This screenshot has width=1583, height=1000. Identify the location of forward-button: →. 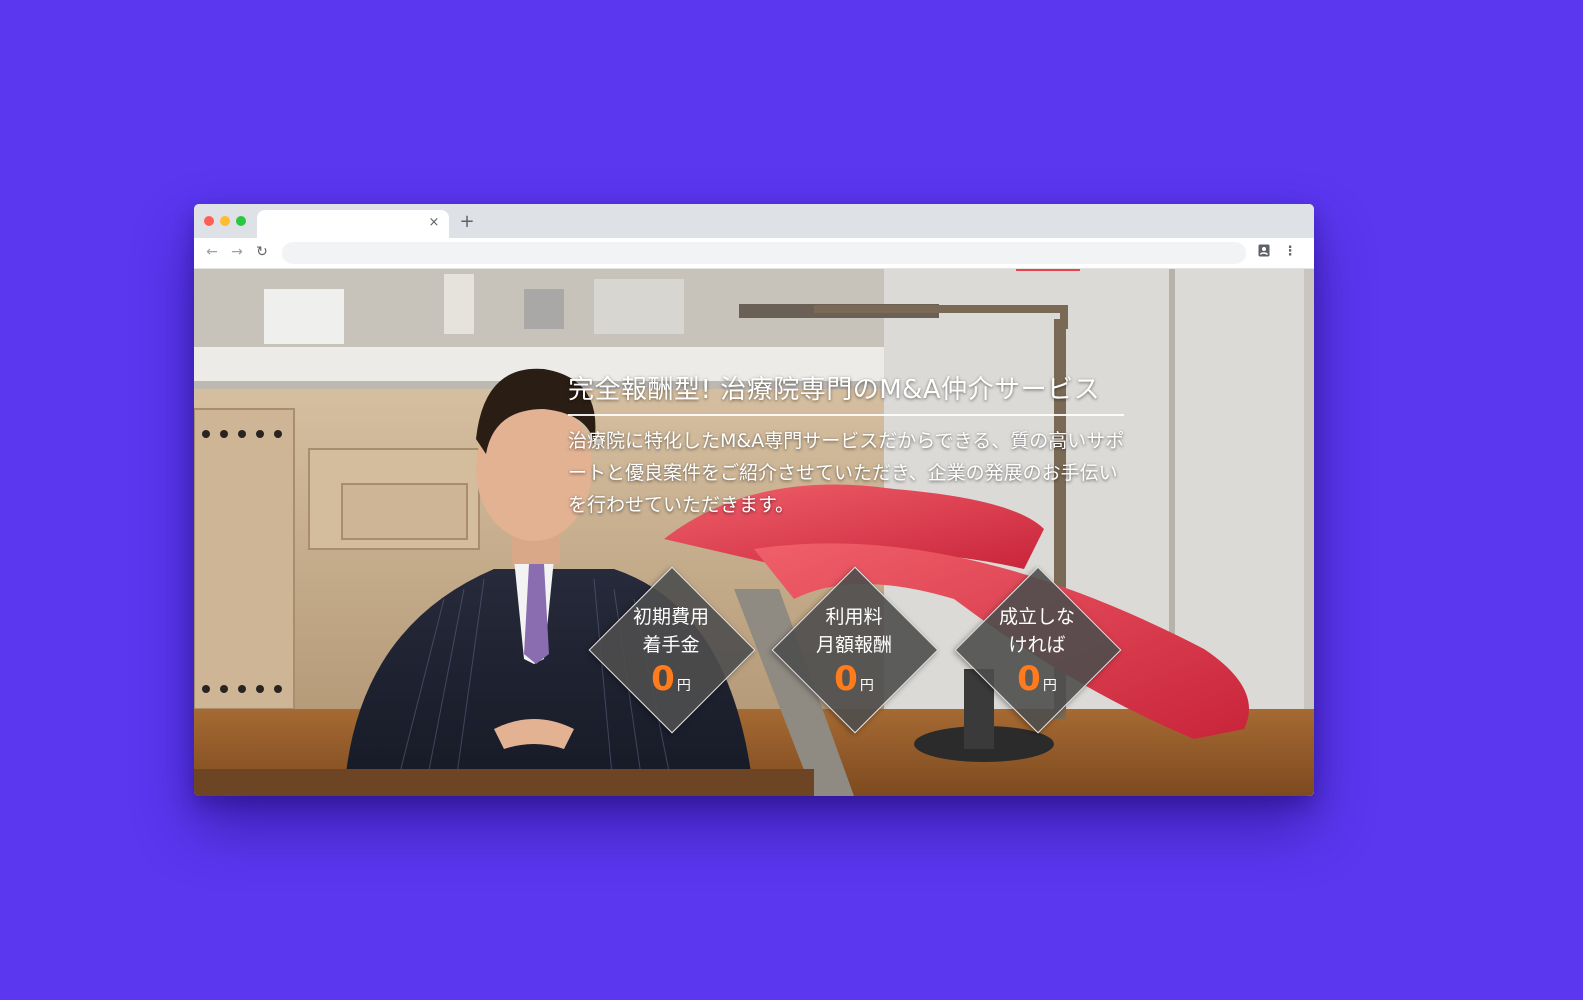
(237, 252).